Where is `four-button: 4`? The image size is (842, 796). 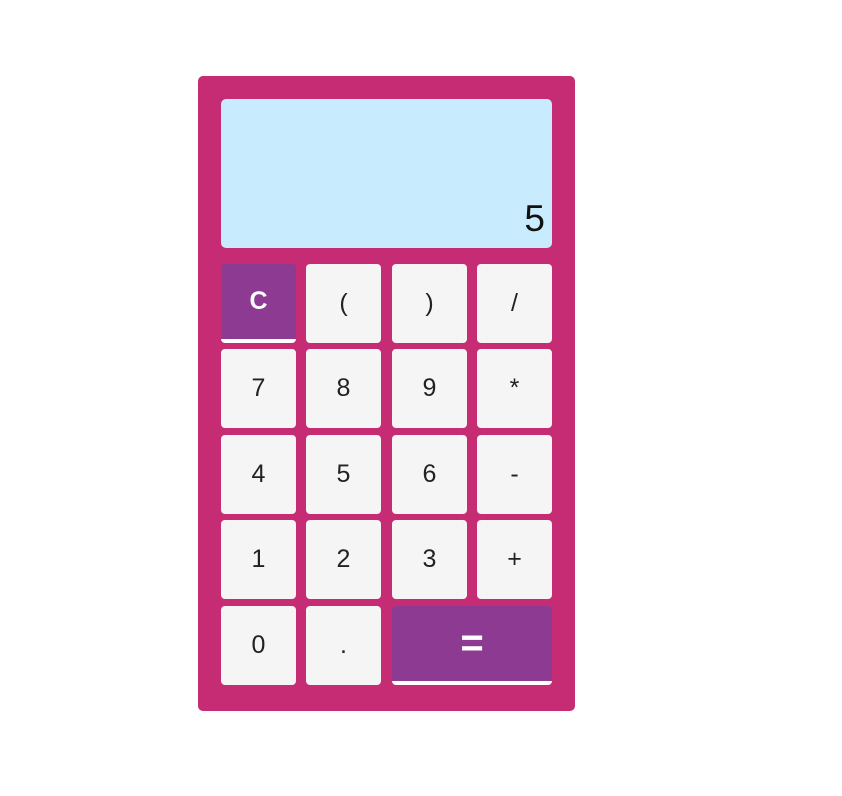 four-button: 4 is located at coordinates (258, 474).